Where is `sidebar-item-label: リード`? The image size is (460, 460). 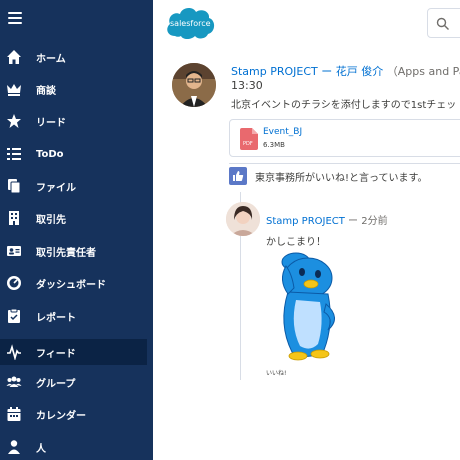
sidebar-item-label: リード is located at coordinates (51, 123).